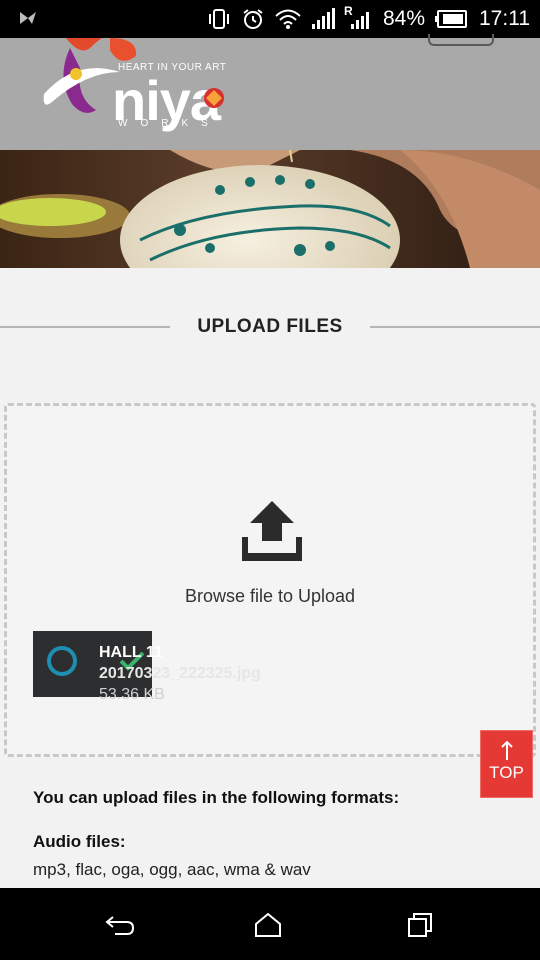 The image size is (540, 960). I want to click on back-to-top-label: TOP, so click(506, 772).